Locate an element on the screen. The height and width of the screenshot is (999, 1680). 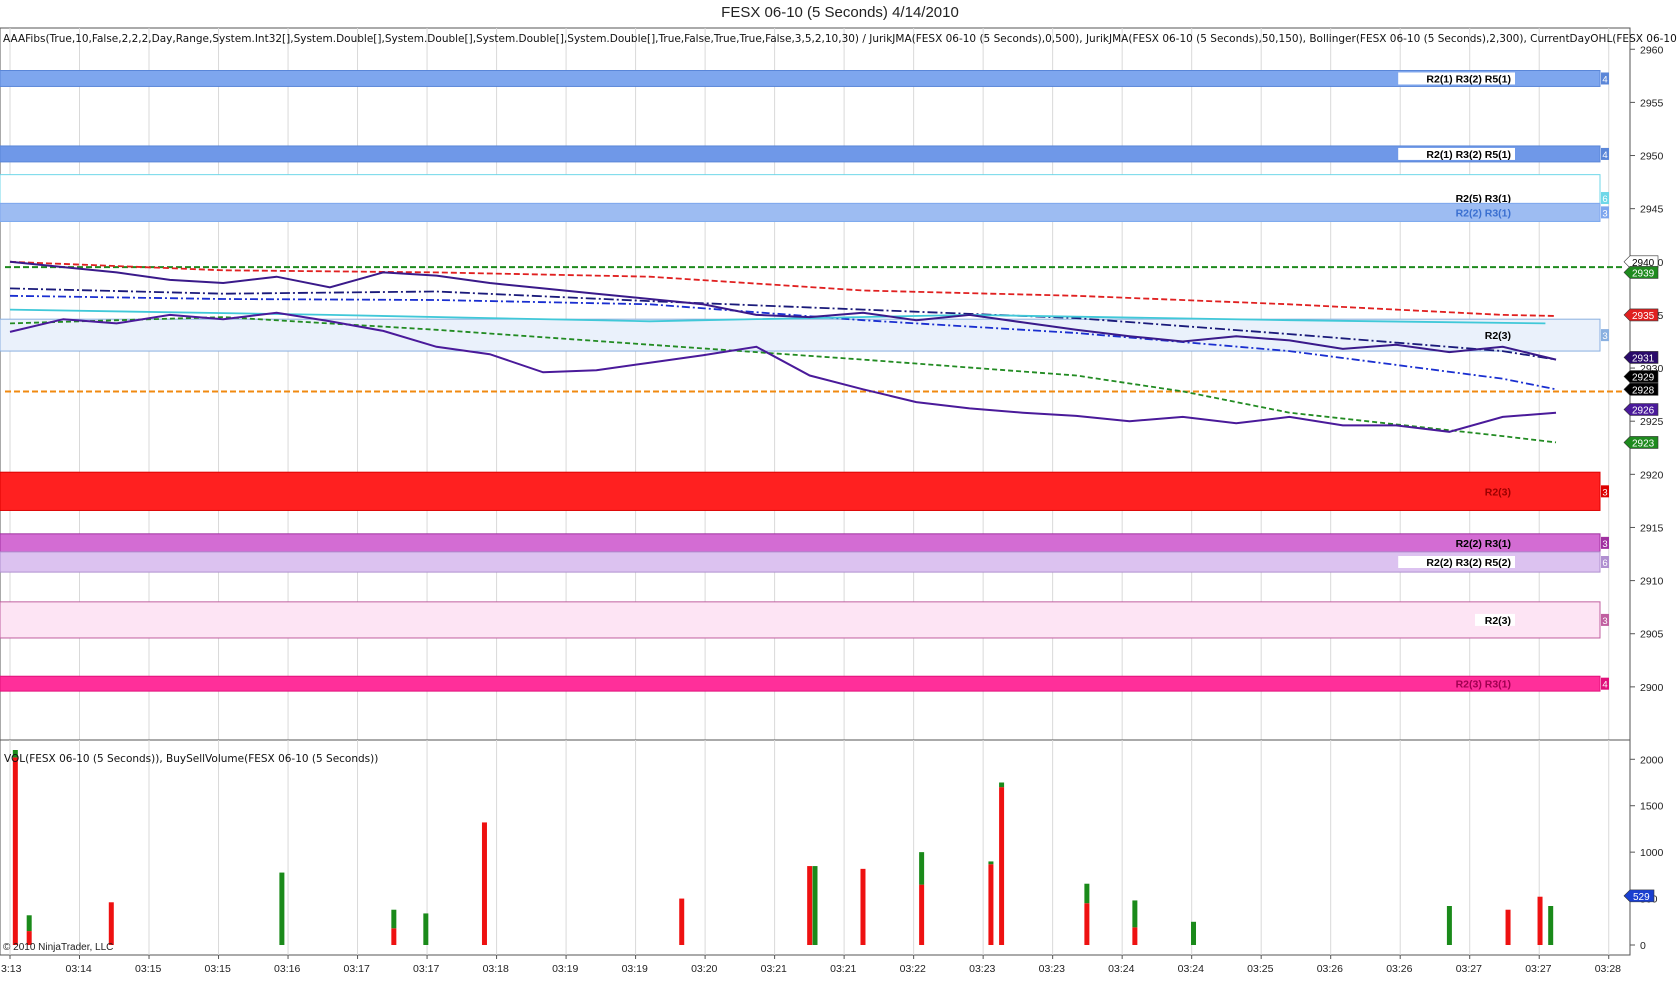
volume-y-tick-label: 1500 is located at coordinates (1652, 807).